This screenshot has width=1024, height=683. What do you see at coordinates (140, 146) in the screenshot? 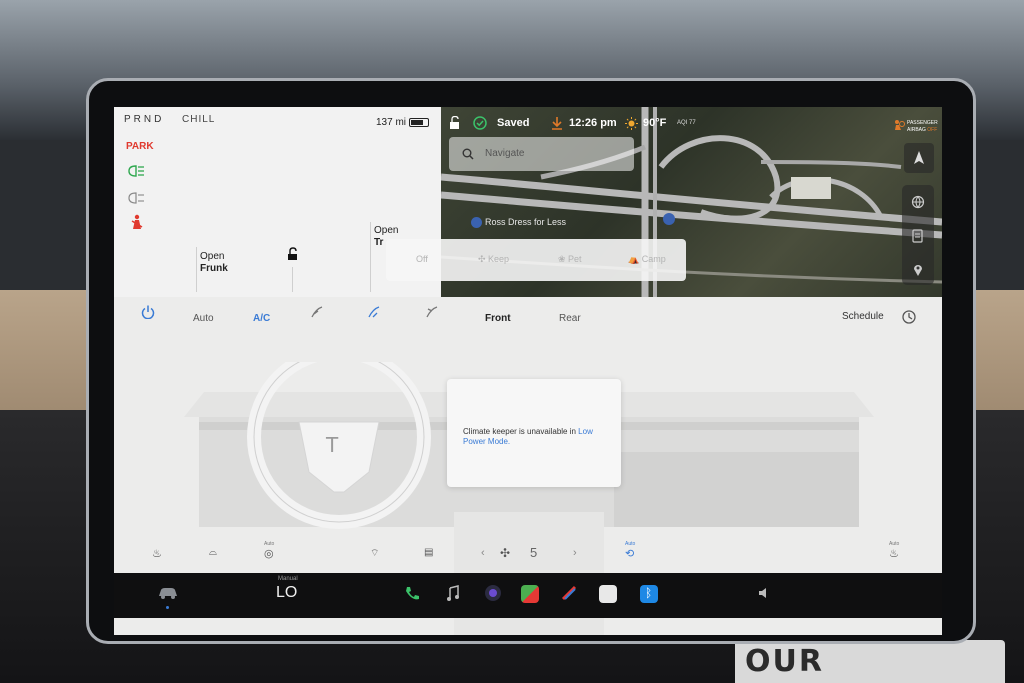
I see `park-indicator: PARK` at bounding box center [140, 146].